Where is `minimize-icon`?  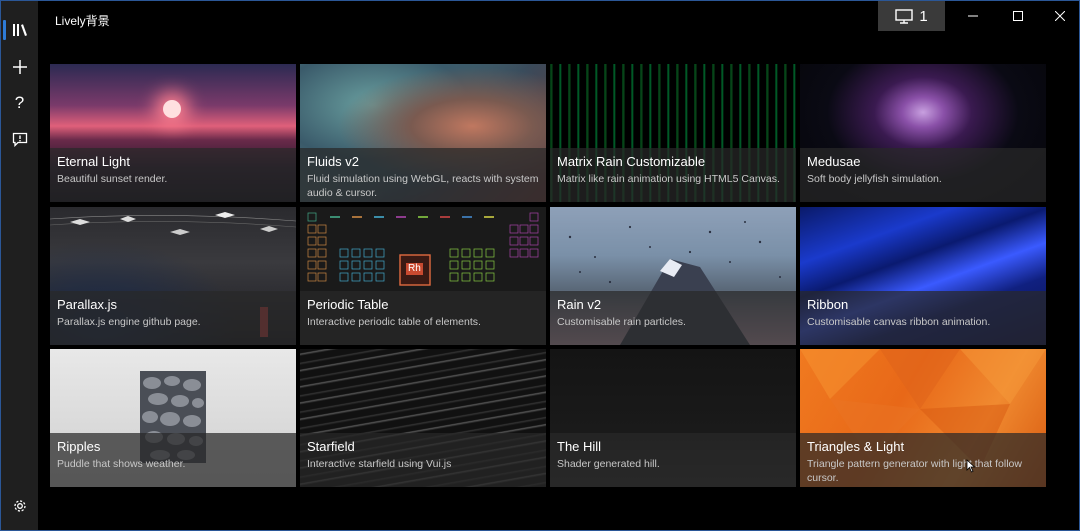 minimize-icon is located at coordinates (973, 16).